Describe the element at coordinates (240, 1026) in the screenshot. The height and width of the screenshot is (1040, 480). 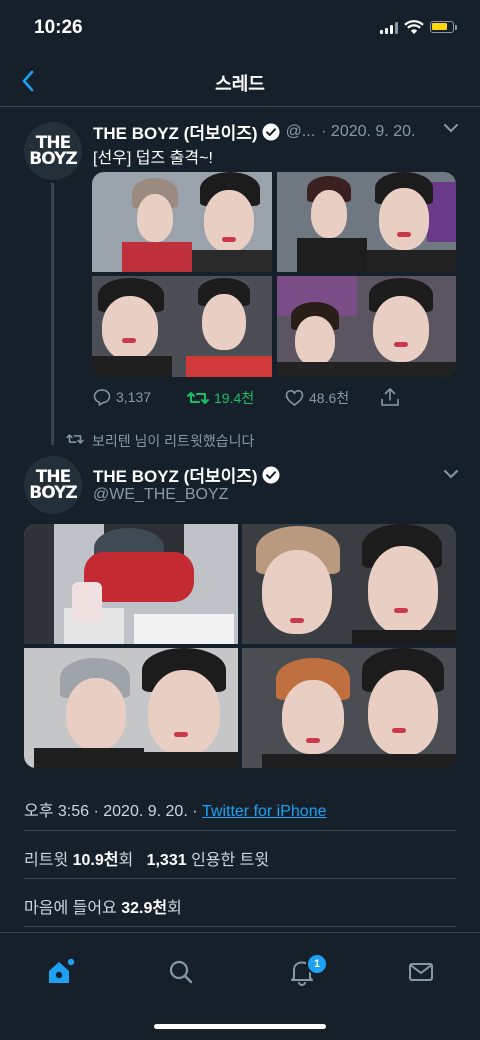
I see `home-indicator` at that location.